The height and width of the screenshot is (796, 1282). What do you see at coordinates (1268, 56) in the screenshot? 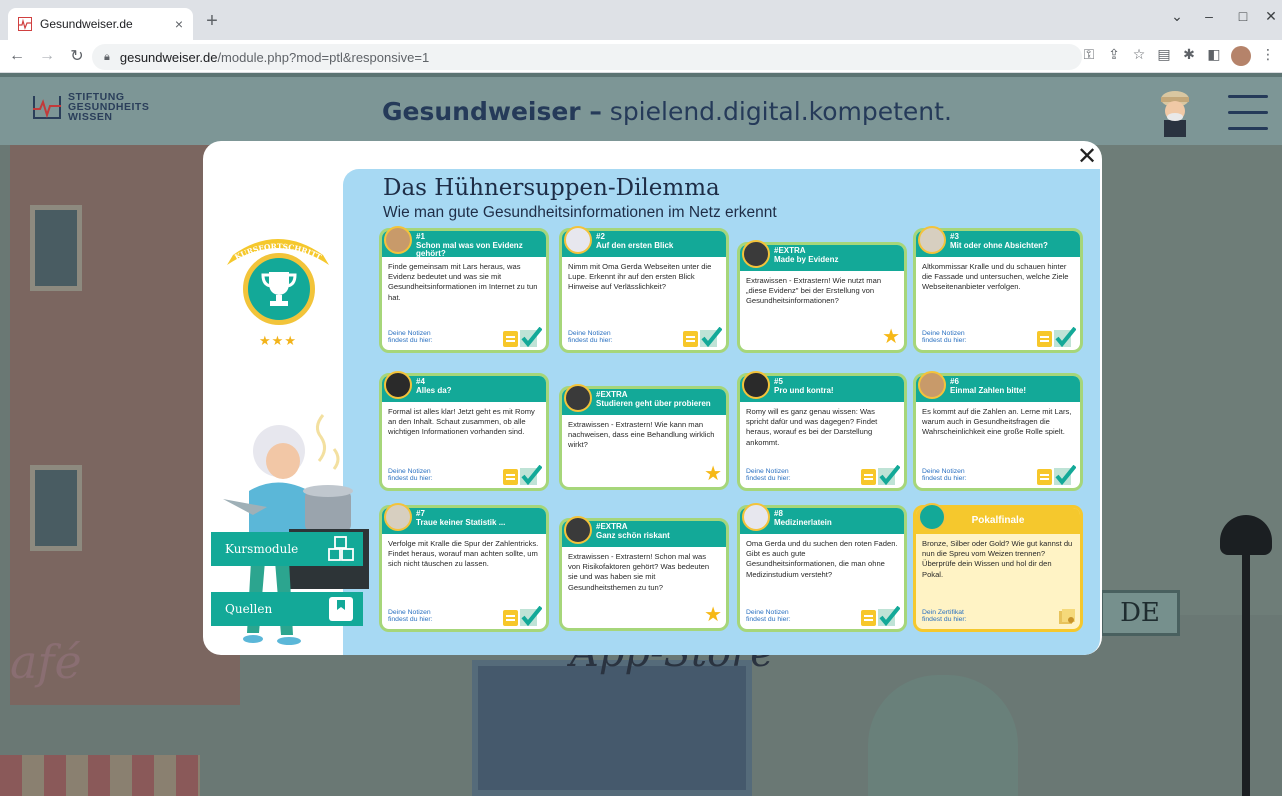
I see `menu-dots-icon: ⋮` at bounding box center [1268, 56].